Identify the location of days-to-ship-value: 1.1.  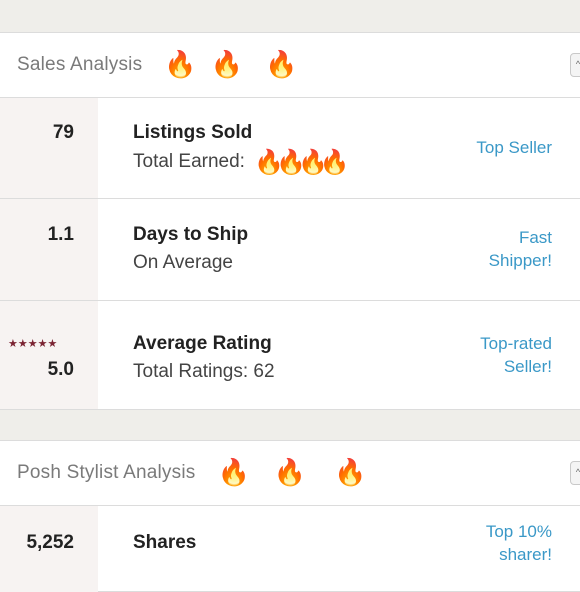
(60, 234).